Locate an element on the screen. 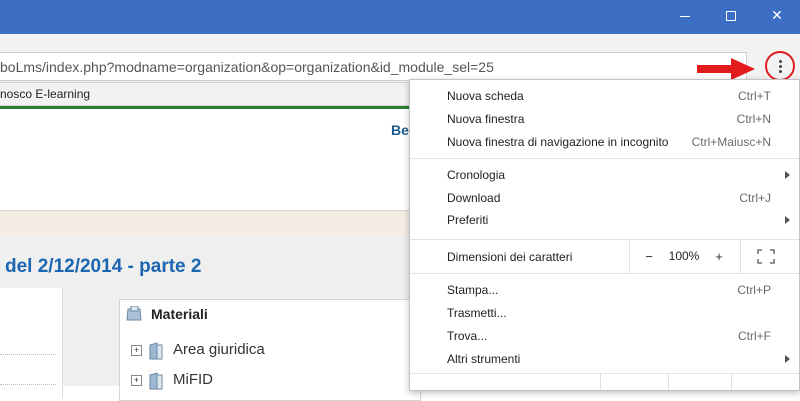 This screenshot has height=401, width=800. tree-item-label: Area giuridica is located at coordinates (219, 349).